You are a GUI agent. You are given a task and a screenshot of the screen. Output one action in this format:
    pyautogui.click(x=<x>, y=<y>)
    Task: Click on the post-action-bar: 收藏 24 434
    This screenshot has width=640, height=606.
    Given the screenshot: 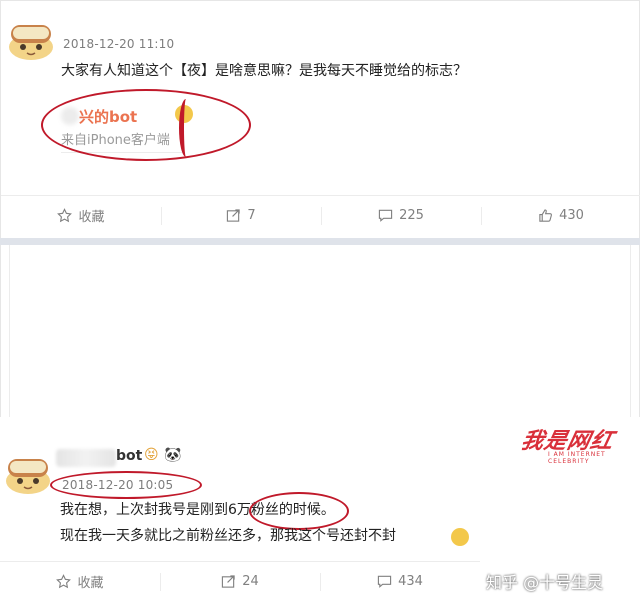 What is the action you would take?
    pyautogui.click(x=240, y=581)
    